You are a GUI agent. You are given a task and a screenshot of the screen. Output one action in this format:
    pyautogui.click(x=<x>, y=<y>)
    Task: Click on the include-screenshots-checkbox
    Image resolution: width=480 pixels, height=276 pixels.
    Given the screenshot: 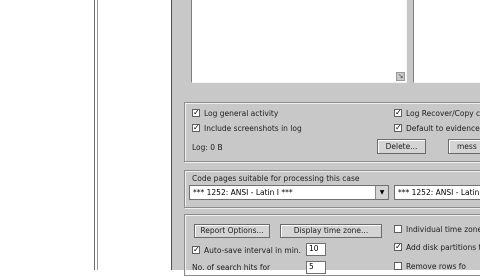 What is the action you would take?
    pyautogui.click(x=196, y=128)
    